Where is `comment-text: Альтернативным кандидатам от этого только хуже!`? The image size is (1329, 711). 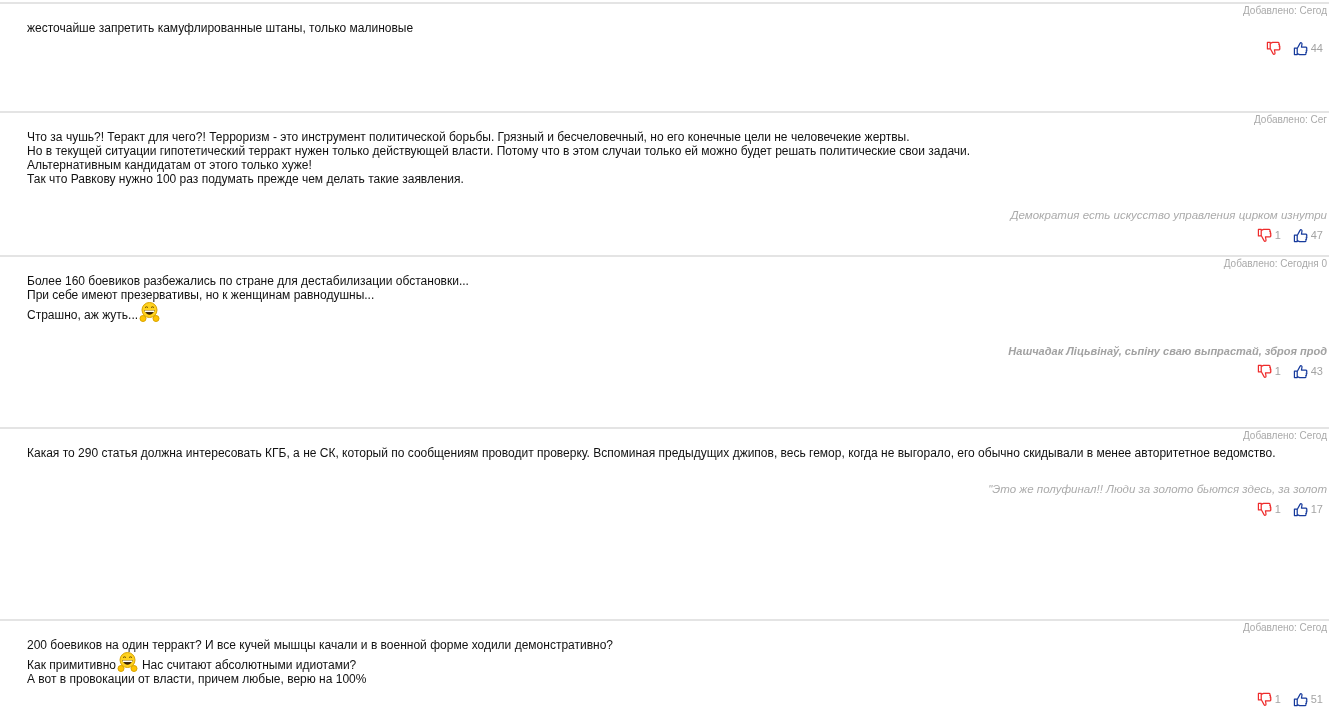 comment-text: Альтернативным кандидатам от этого только хуже! is located at coordinates (169, 165).